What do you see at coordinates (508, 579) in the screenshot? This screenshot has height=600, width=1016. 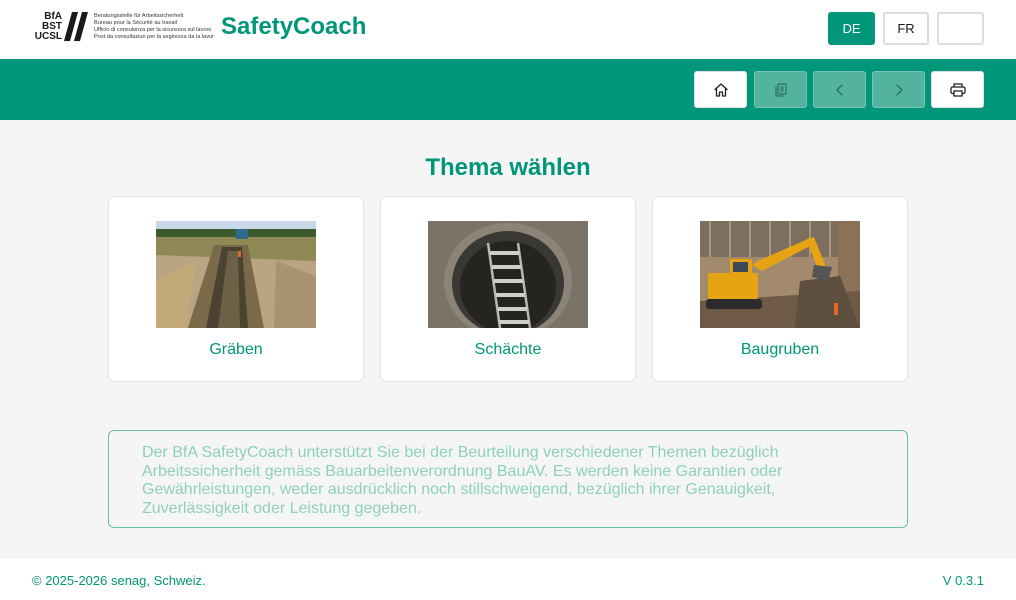 I see `page-footer: © 2025-2026 senag, Schweiz. V 0.3.1` at bounding box center [508, 579].